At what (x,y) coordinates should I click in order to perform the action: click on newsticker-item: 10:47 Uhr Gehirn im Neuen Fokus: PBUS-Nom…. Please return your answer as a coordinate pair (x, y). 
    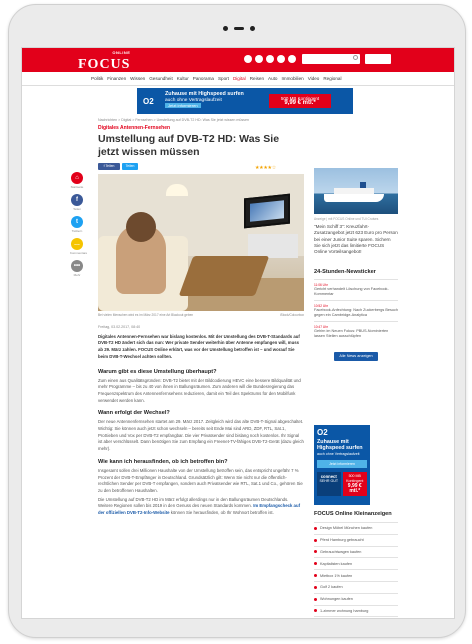
    Looking at the image, I should click on (356, 331).